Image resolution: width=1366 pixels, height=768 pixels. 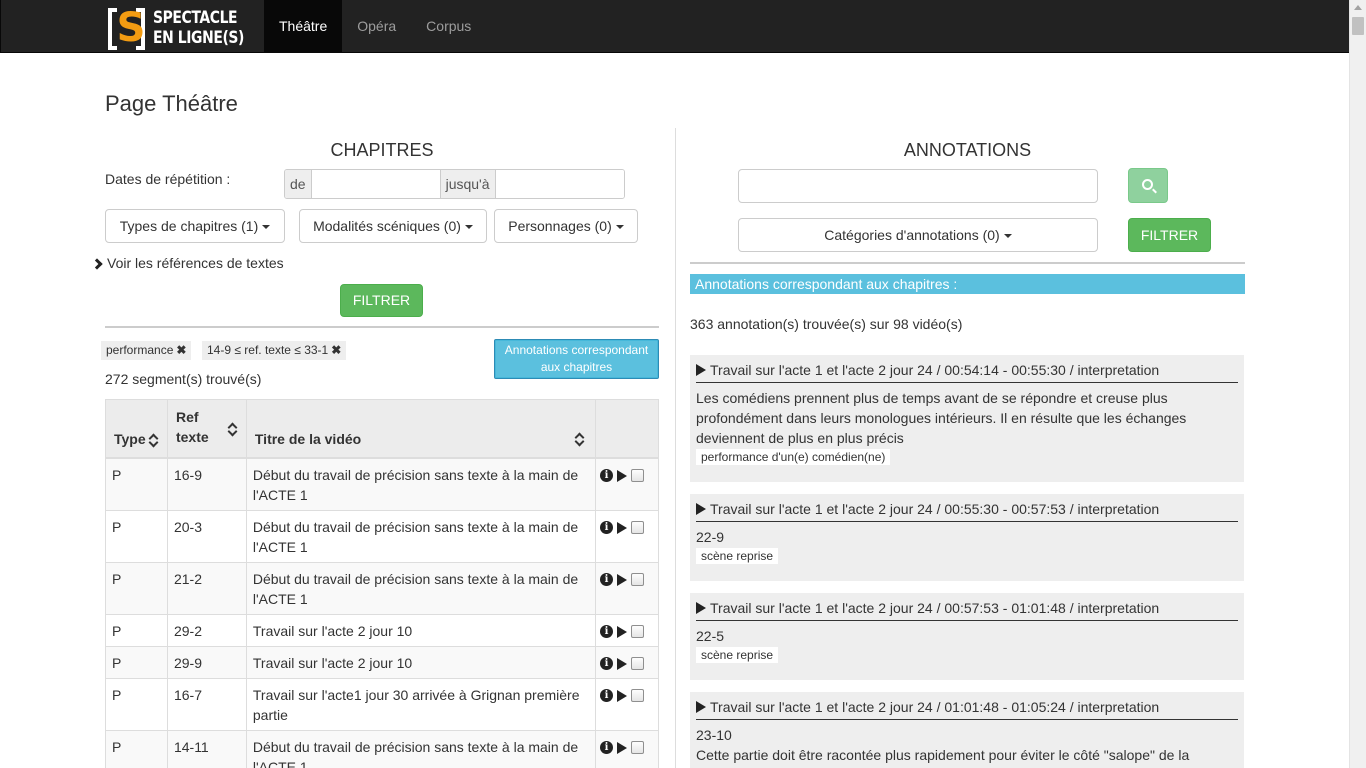 I want to click on modalites-dropdown: Modalités scéniques (0), so click(x=393, y=226).